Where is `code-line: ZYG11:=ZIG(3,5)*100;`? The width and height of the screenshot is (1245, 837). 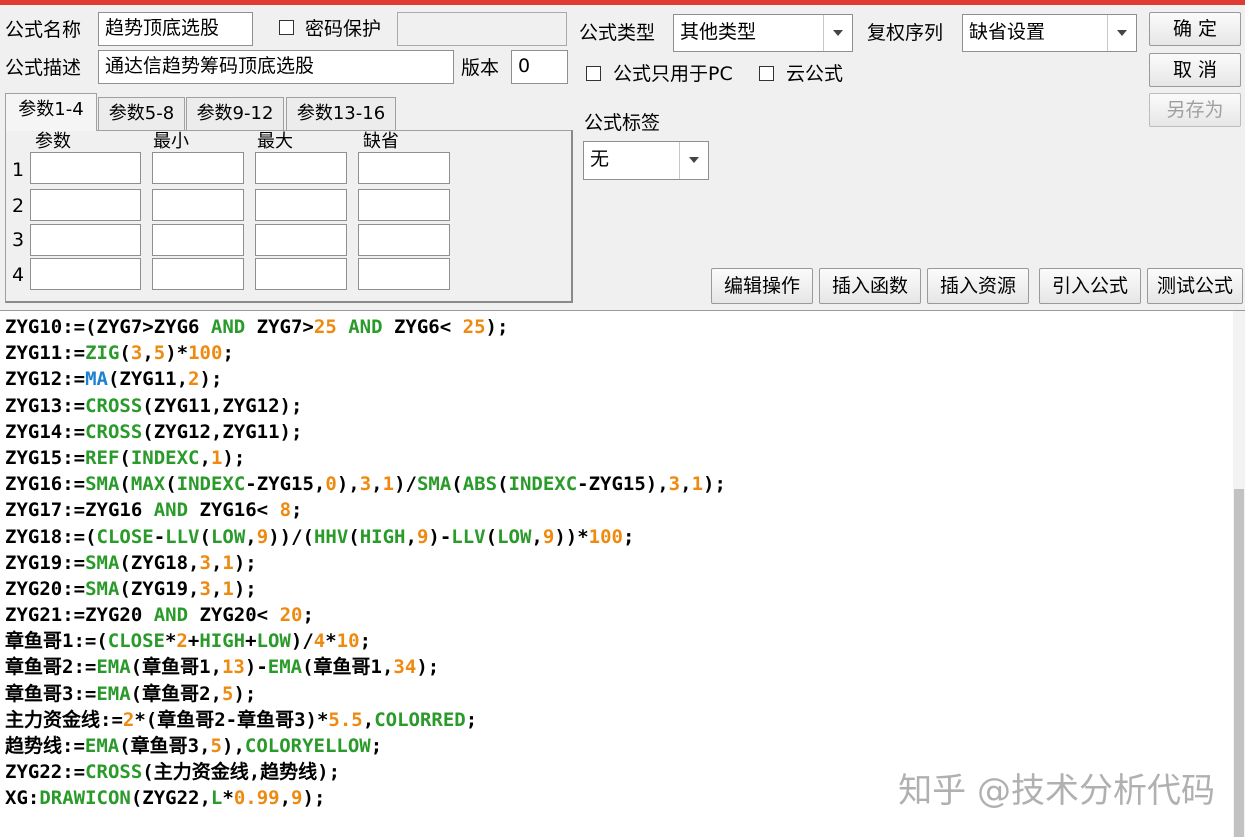
code-line: ZYG11:=ZIG(3,5)*100; is located at coordinates (119, 353).